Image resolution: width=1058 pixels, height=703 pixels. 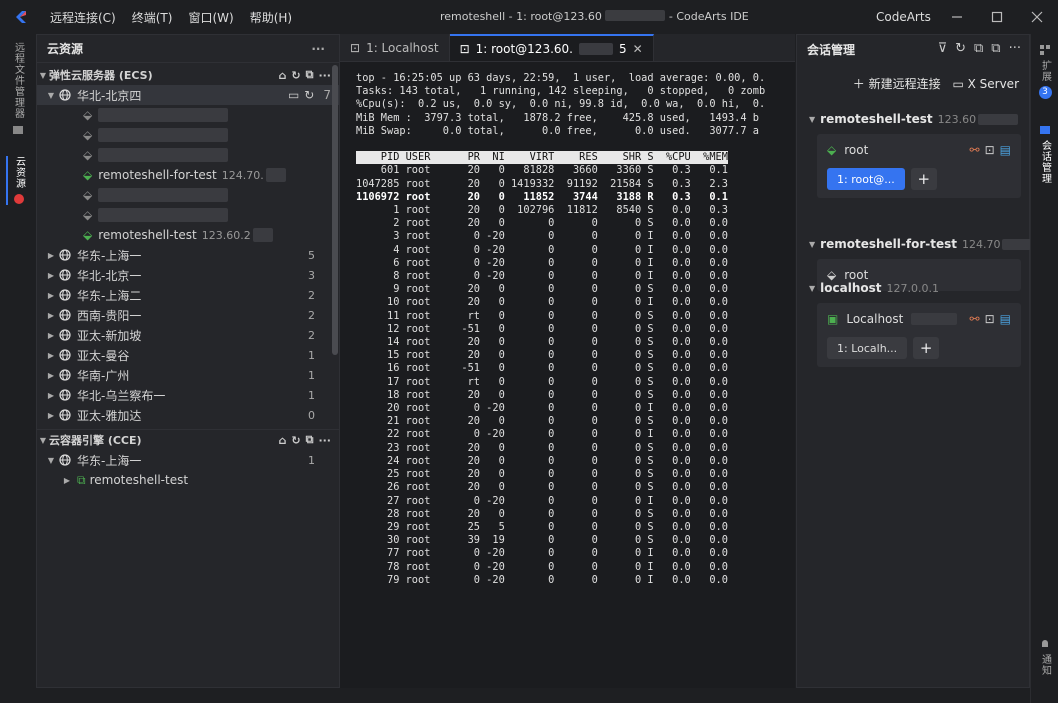 I want to click on panel-tools: ⊽ ↻ ⧉ ⧉ ···, so click(x=979, y=48).